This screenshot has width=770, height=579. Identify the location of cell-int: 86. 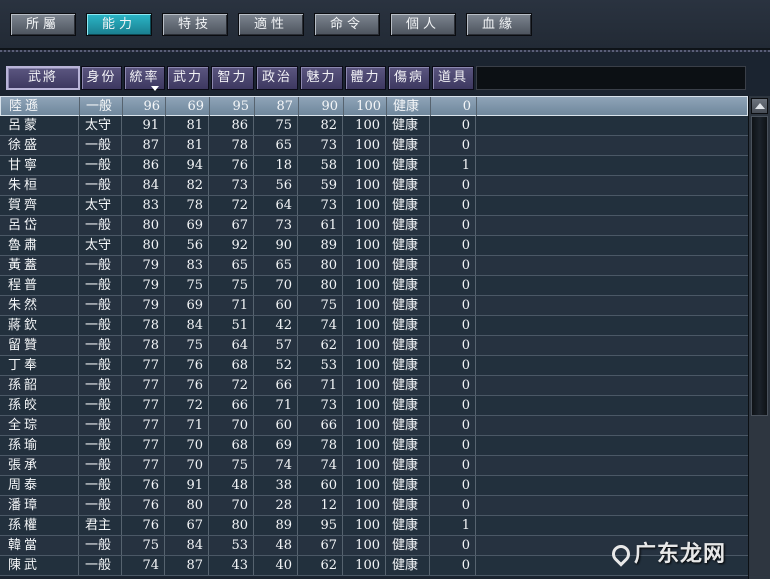
(231, 125).